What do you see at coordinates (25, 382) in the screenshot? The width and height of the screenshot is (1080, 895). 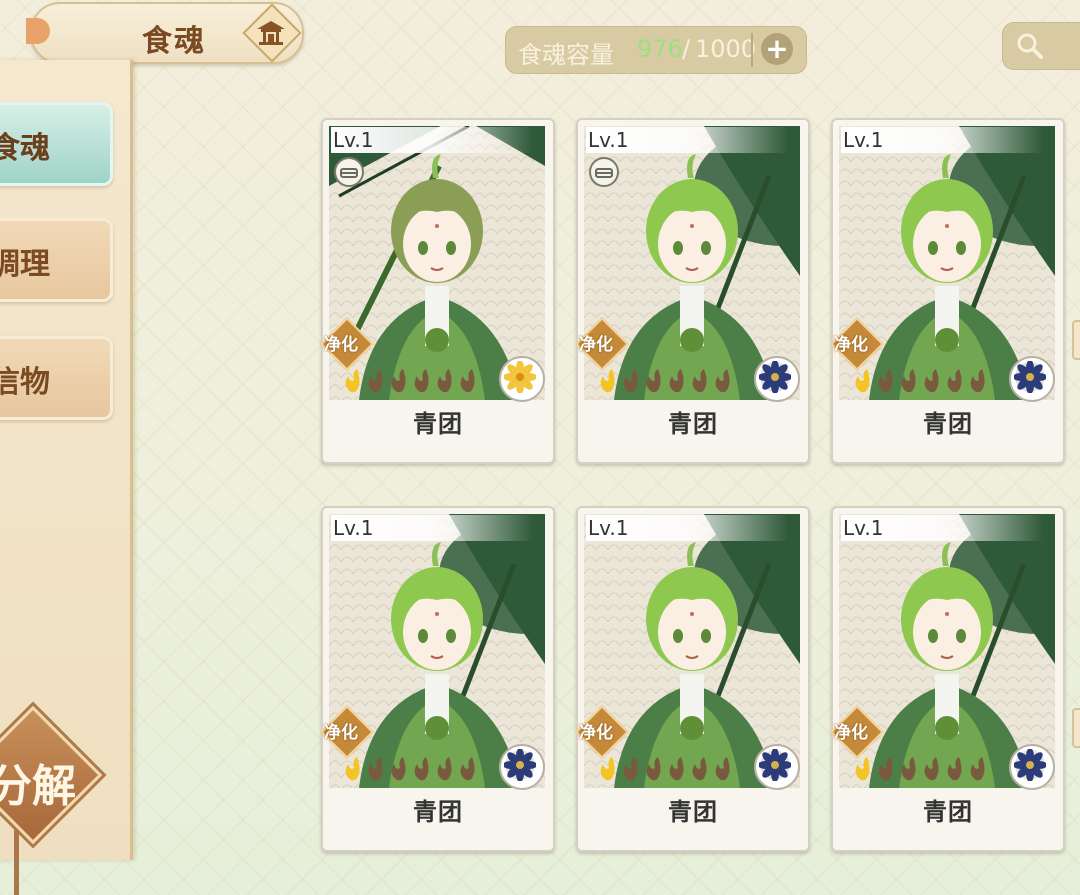 I see `tab-label: 信物` at bounding box center [25, 382].